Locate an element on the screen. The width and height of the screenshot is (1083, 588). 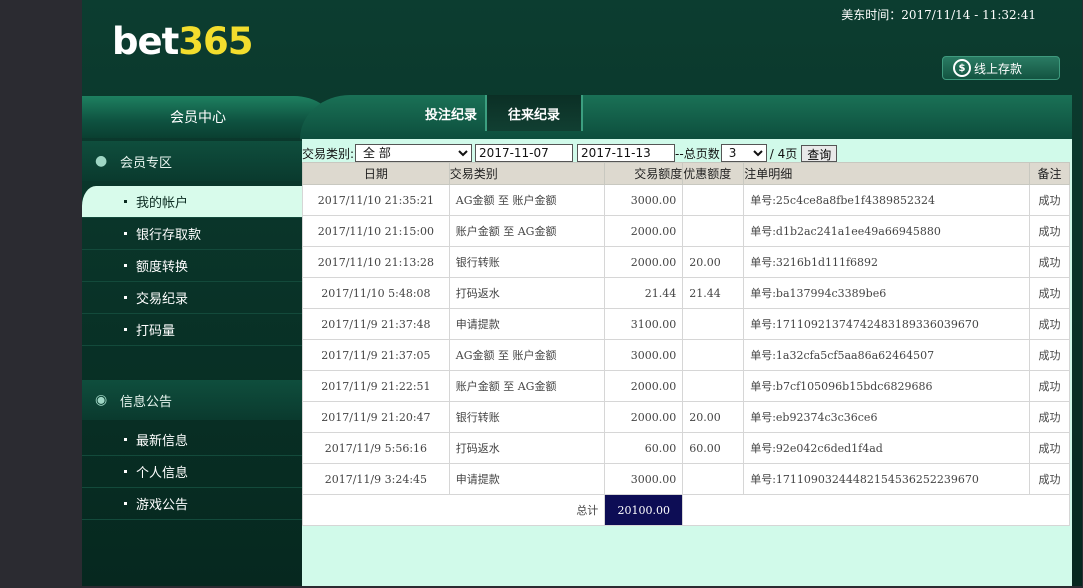
col-discount: 优惠额度 is located at coordinates (713, 173).